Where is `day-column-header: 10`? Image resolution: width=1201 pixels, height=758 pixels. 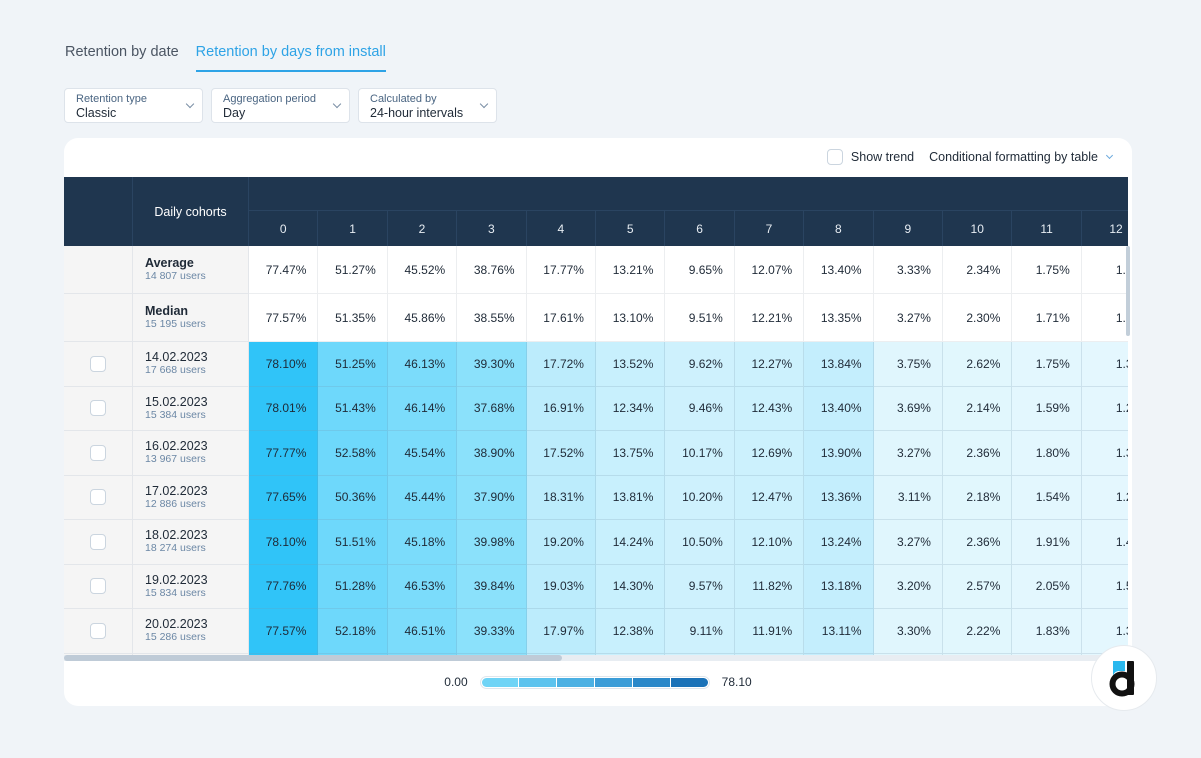
day-column-header: 10 is located at coordinates (978, 228).